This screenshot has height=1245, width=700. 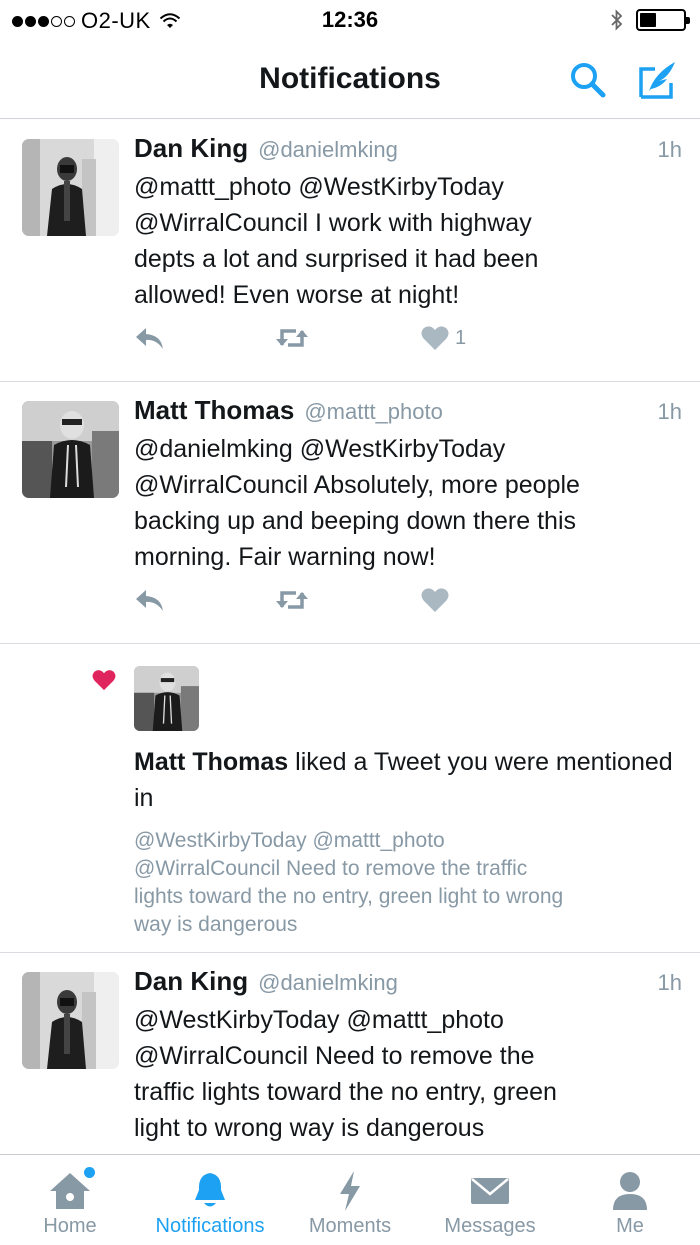 I want to click on nav-bar: Notifications, so click(x=350, y=79).